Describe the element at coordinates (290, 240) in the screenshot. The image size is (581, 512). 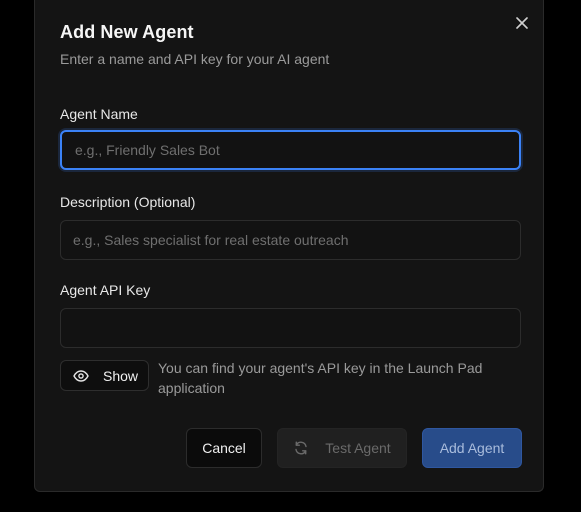
I see `description-input` at that location.